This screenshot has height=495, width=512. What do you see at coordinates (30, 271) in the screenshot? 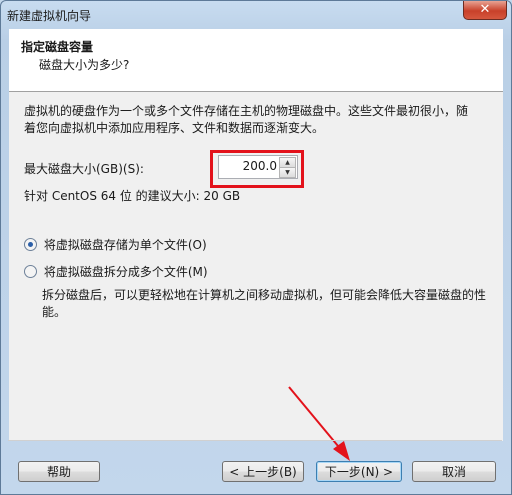
I see `radio-unchecked-icon` at bounding box center [30, 271].